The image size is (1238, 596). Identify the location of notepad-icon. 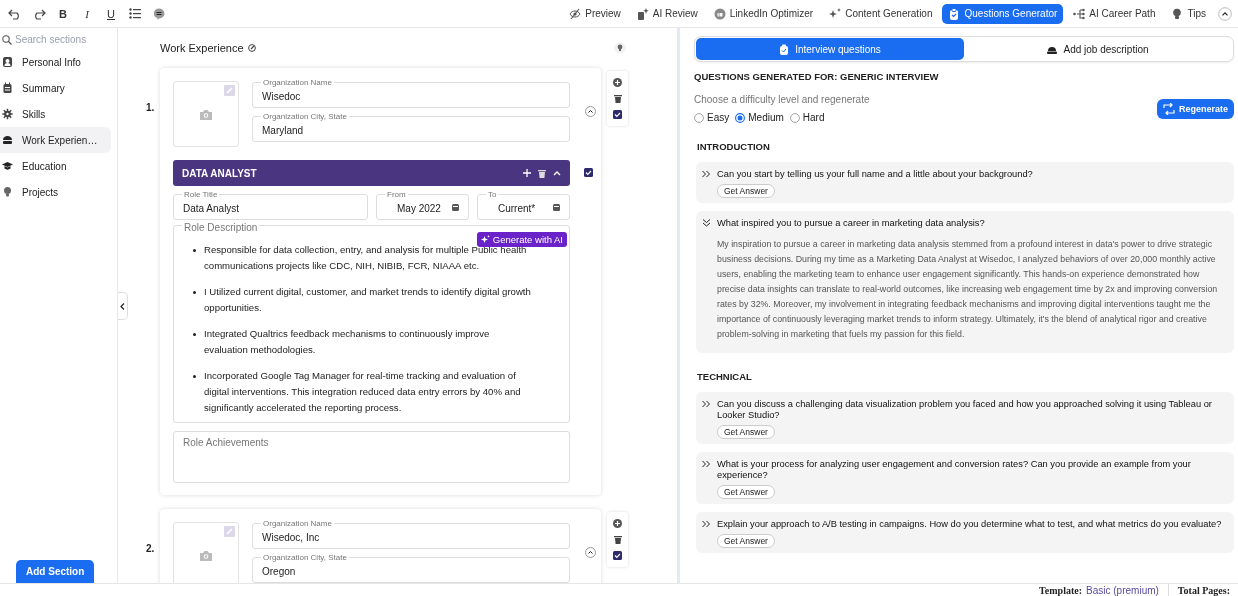
(7, 88).